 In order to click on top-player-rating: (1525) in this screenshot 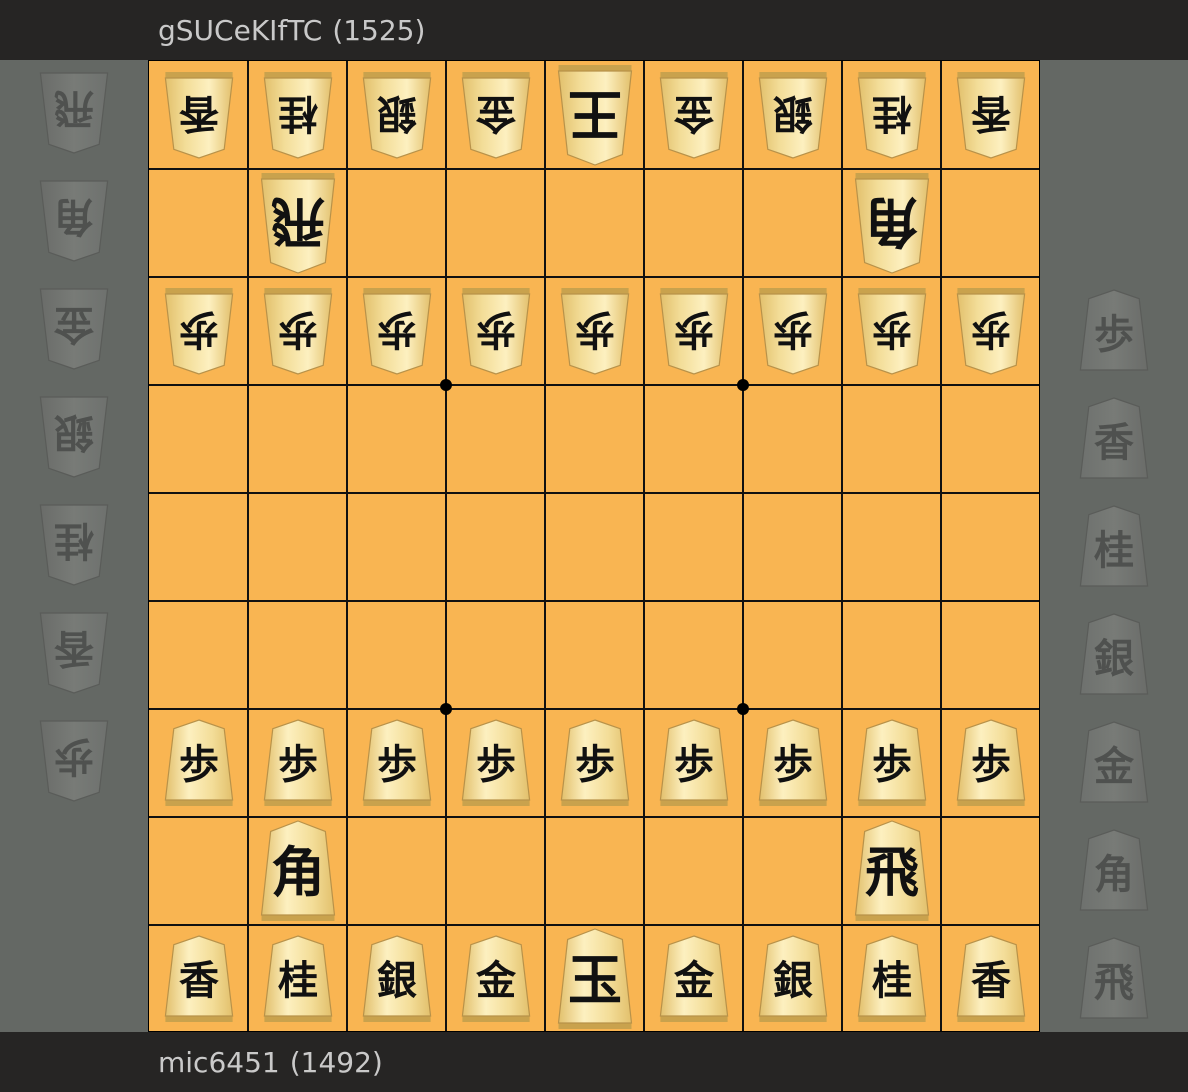, I will do `click(379, 30)`.